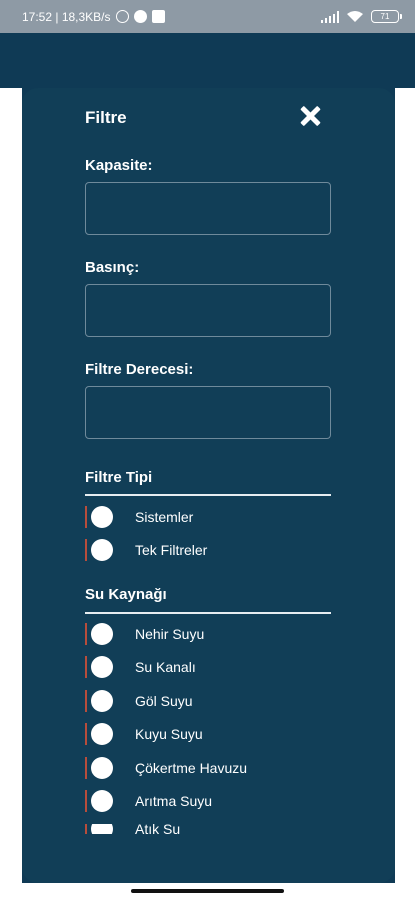  What do you see at coordinates (164, 701) in the screenshot?
I see `option-label: Göl Suyu` at bounding box center [164, 701].